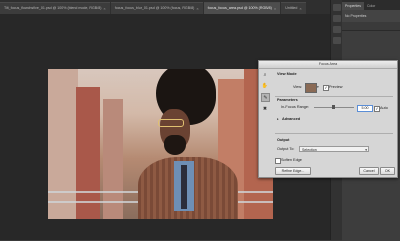 The width and height of the screenshot is (400, 241). Describe the element at coordinates (328, 65) in the screenshot. I see `dialog-title: Focus Area` at that location.